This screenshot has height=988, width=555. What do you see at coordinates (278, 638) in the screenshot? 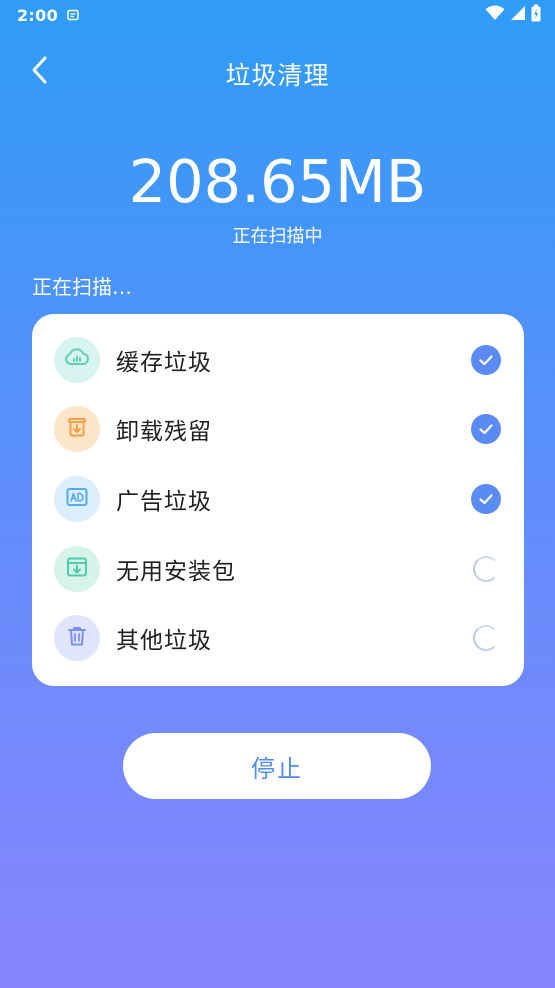
I see `scan-item-other: 其他垃圾` at bounding box center [278, 638].